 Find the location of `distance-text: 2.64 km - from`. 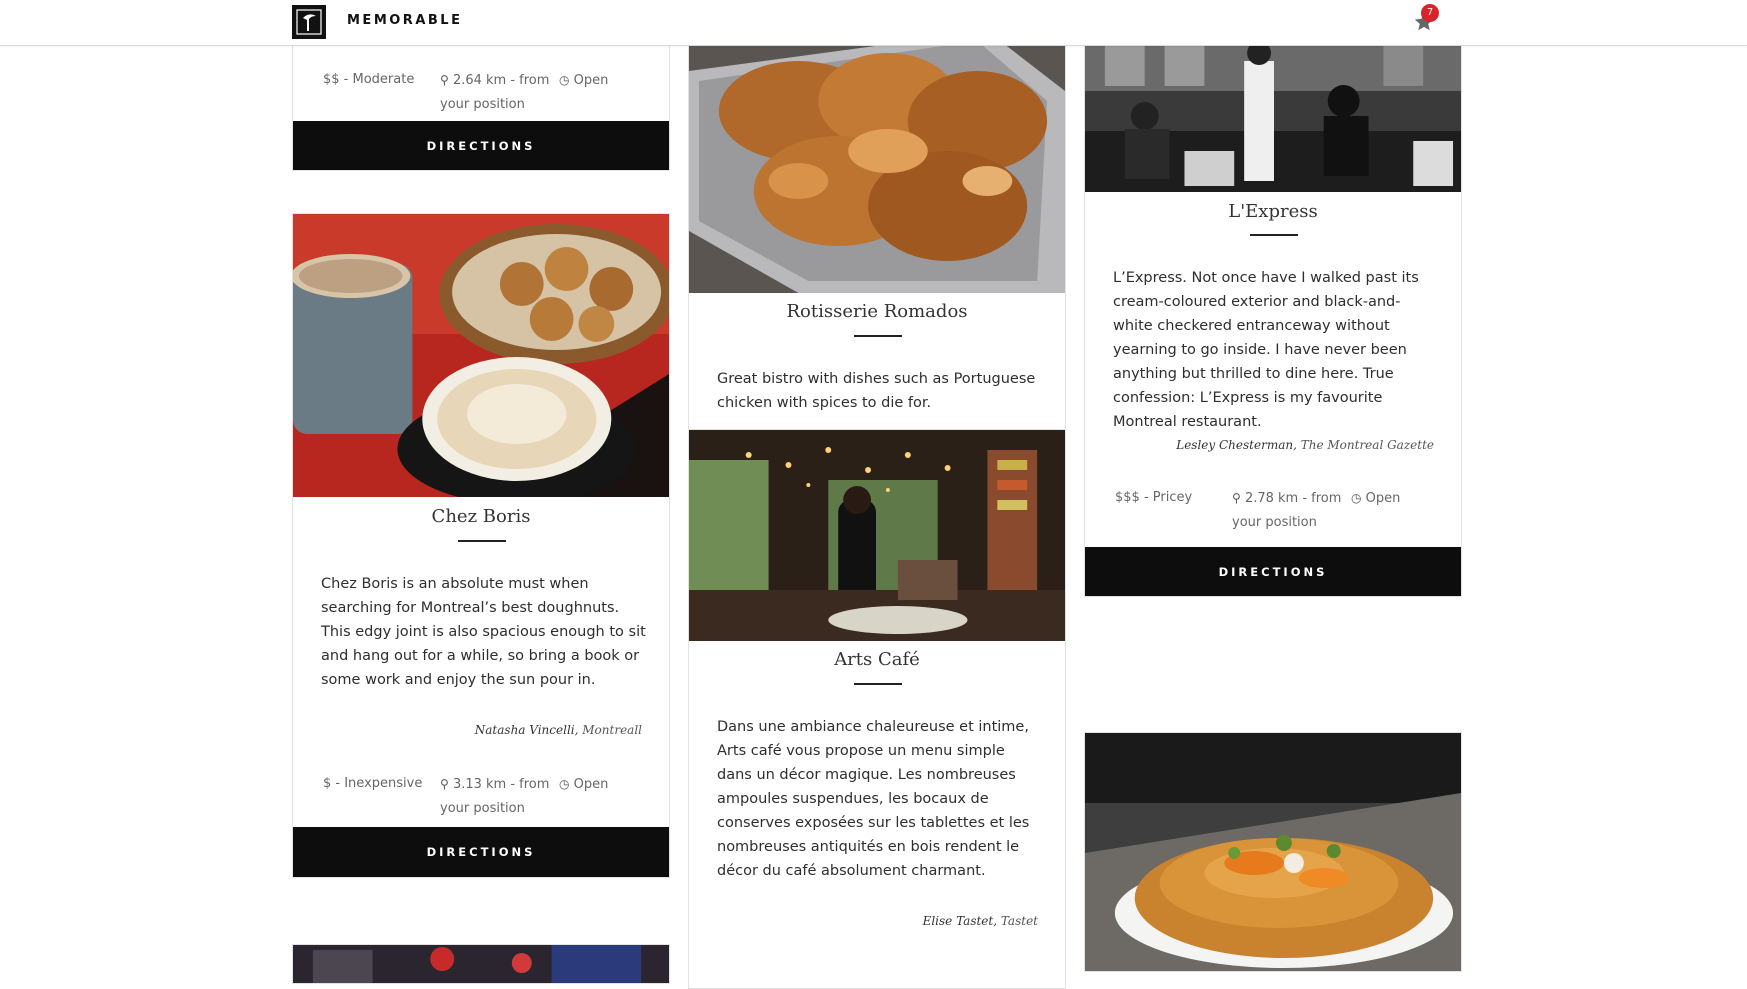

distance-text: 2.64 km - from is located at coordinates (501, 80).